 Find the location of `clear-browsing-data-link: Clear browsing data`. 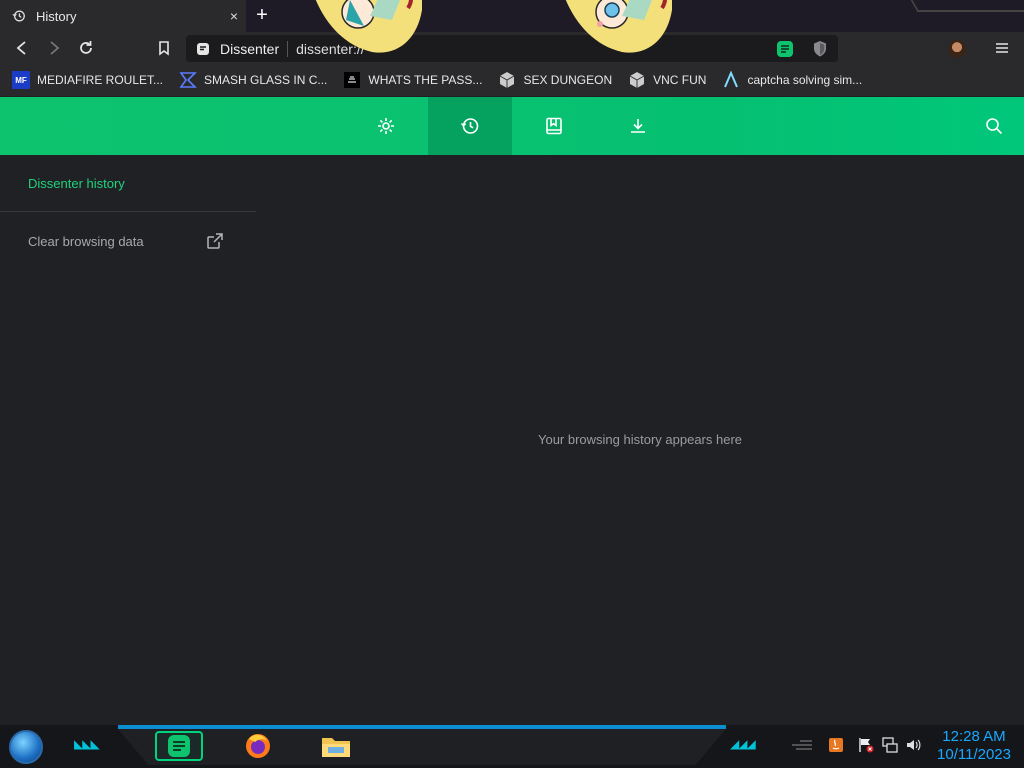

clear-browsing-data-link: Clear browsing data is located at coordinates (126, 241).